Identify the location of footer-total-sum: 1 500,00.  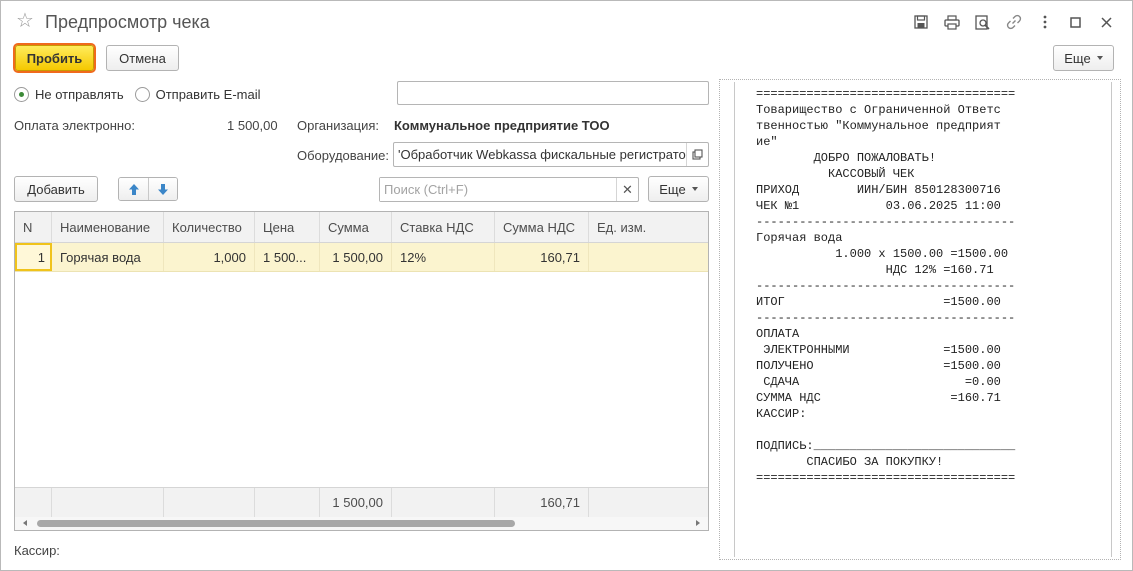
(356, 502).